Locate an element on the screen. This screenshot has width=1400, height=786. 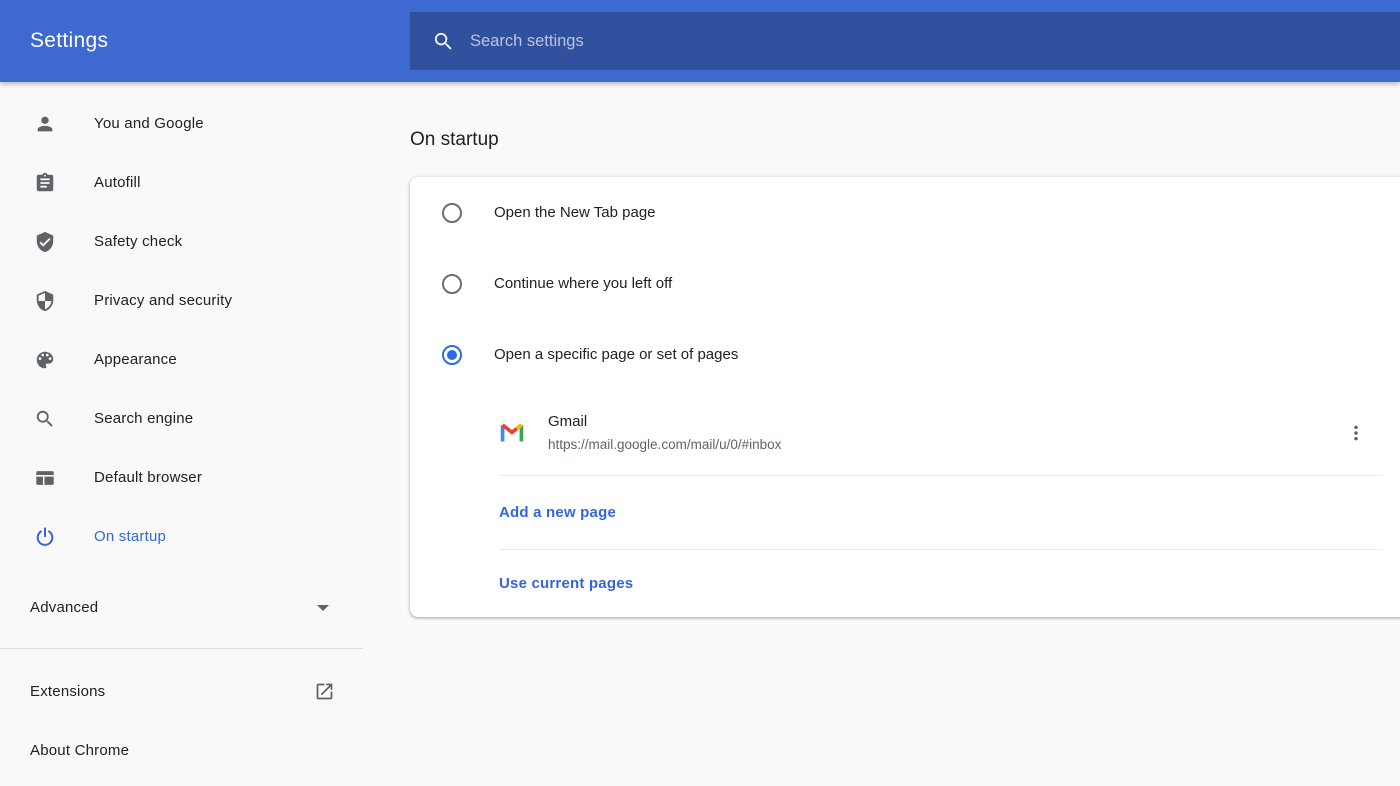
option-open-specific-pages: Open a specific page or set of pages is located at coordinates (905, 354).